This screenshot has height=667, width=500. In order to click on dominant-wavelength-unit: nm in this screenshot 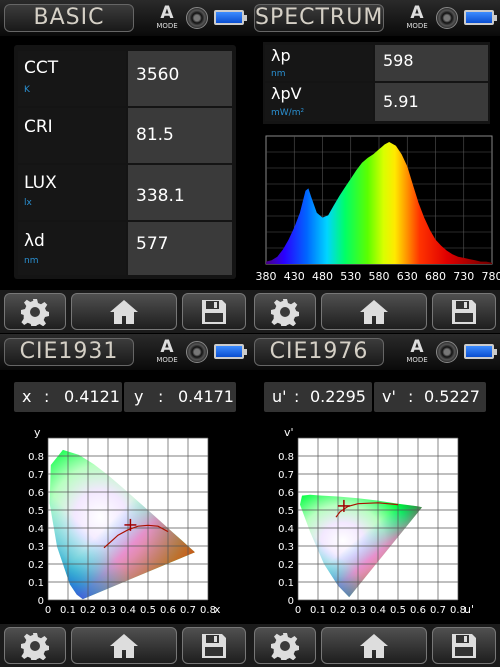, I will do `click(31, 261)`.